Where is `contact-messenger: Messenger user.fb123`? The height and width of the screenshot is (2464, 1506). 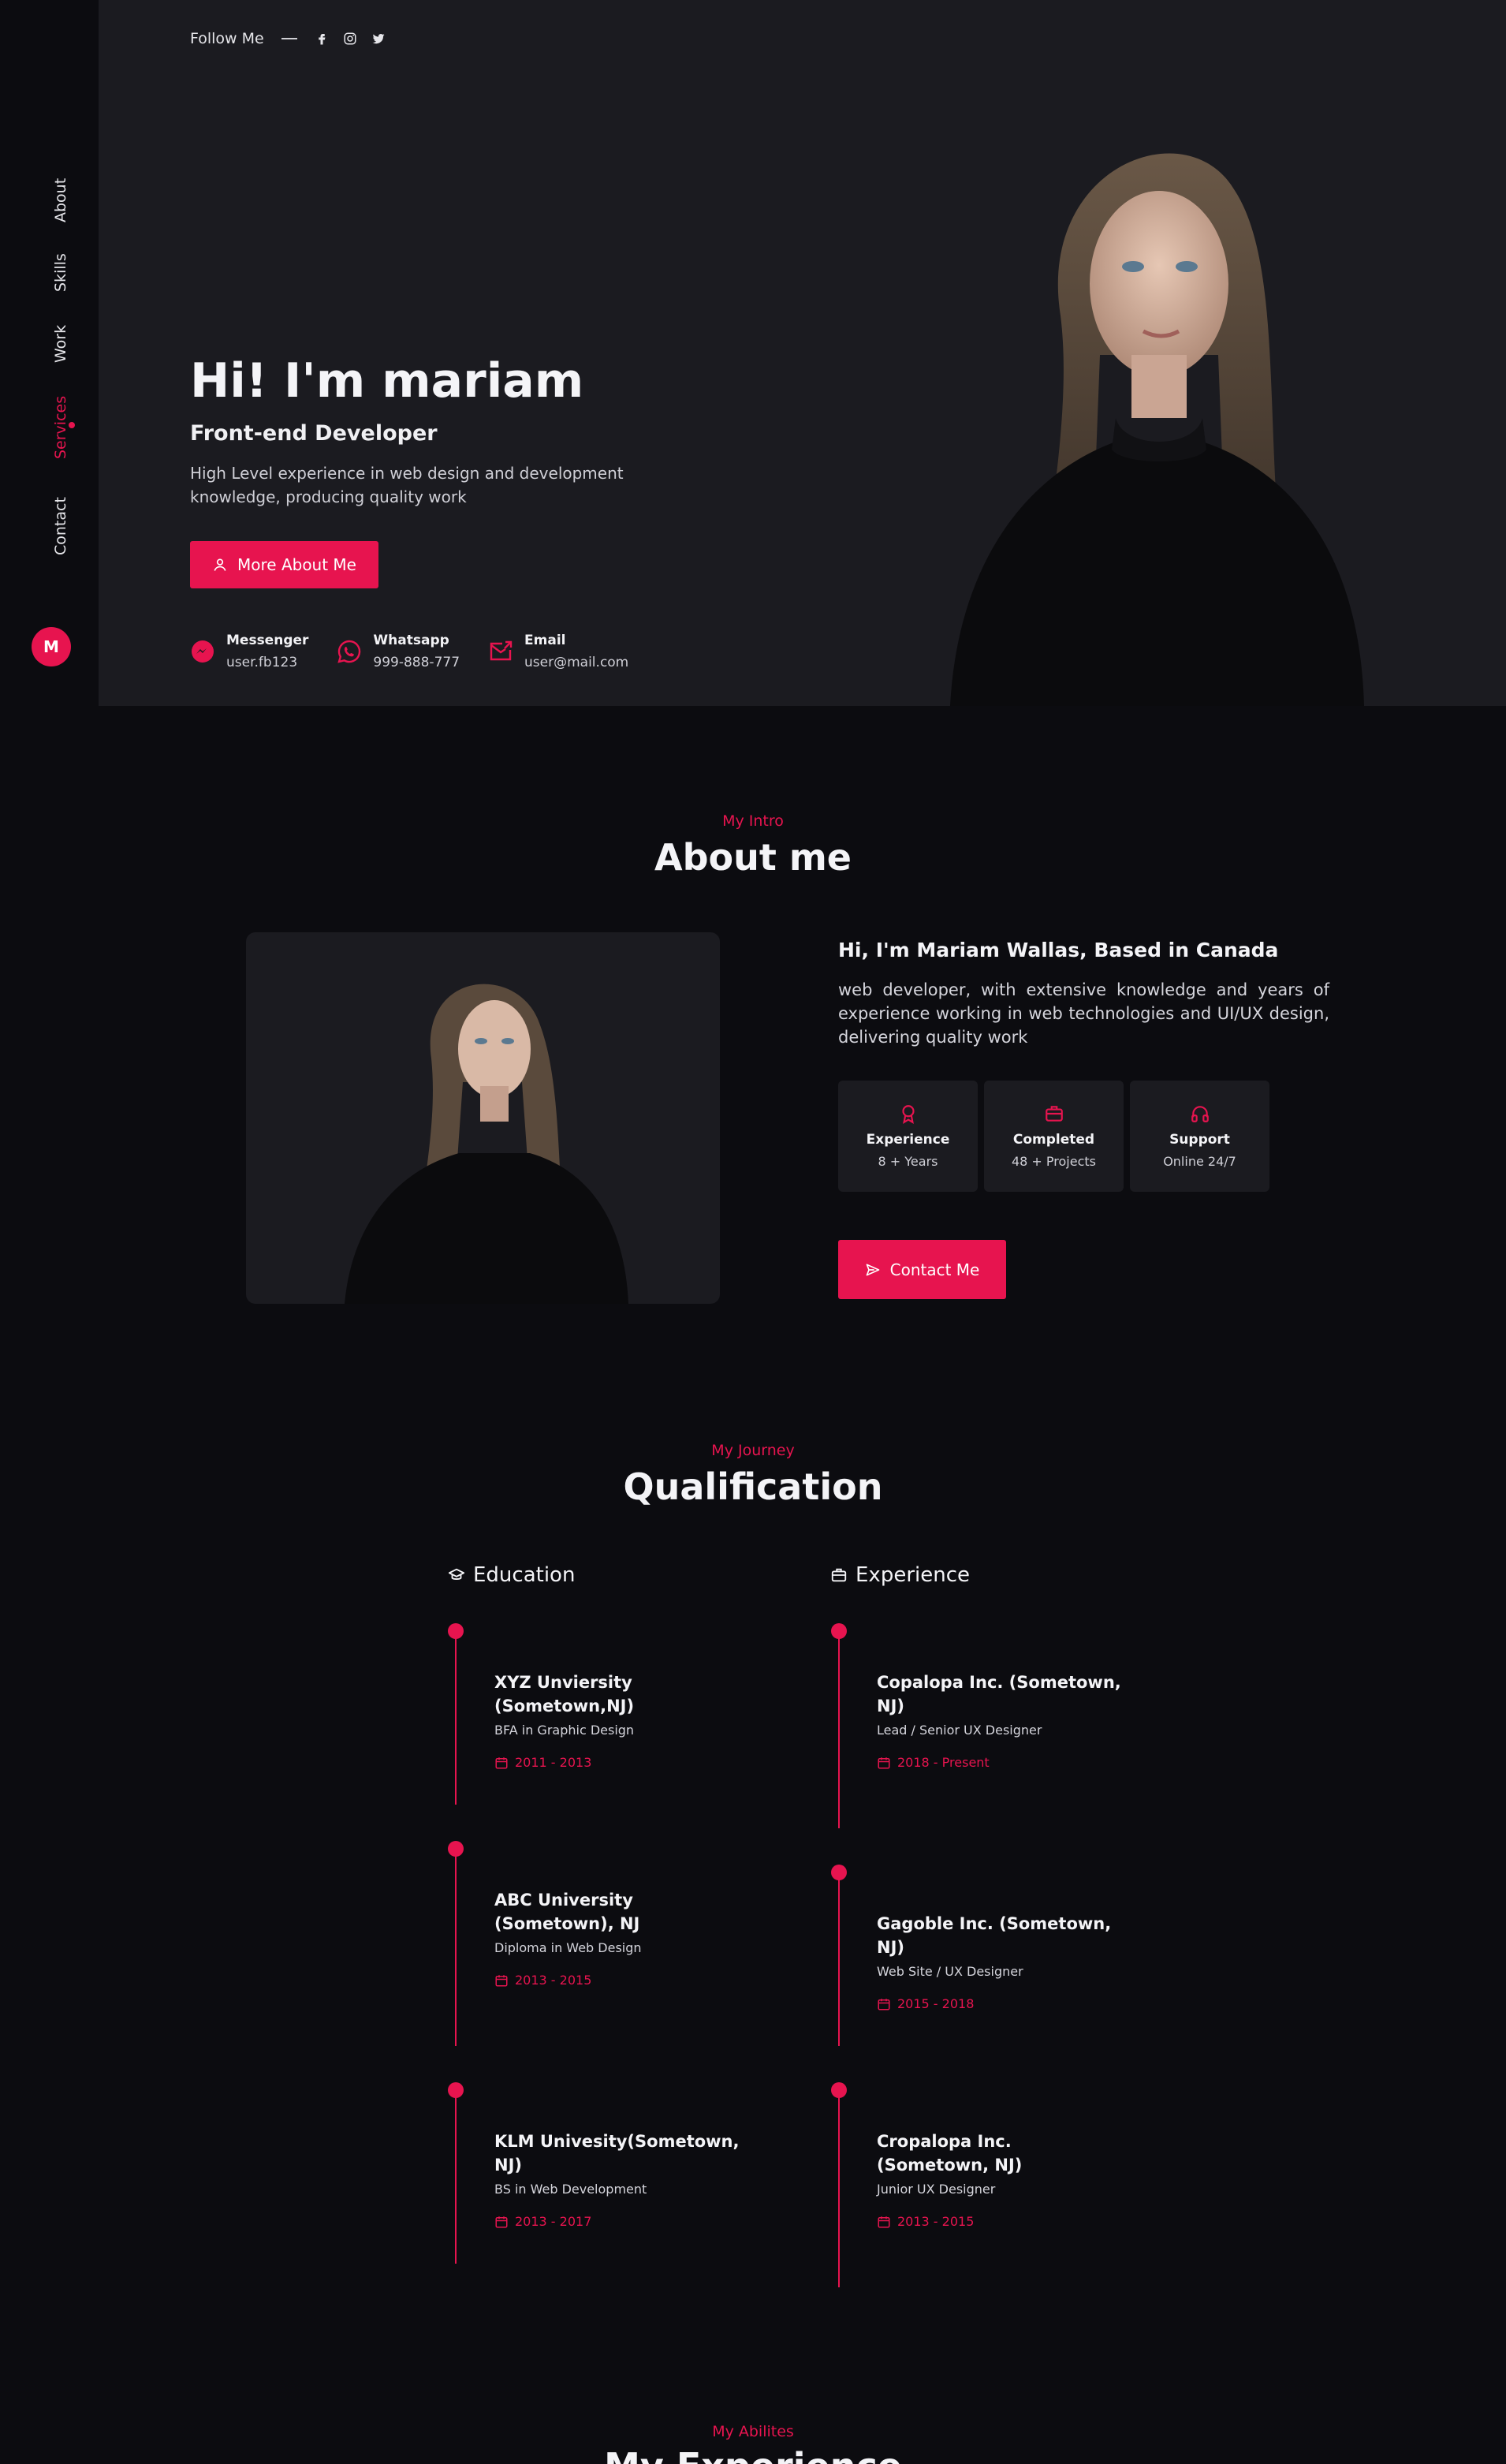 contact-messenger: Messenger user.fb123 is located at coordinates (249, 651).